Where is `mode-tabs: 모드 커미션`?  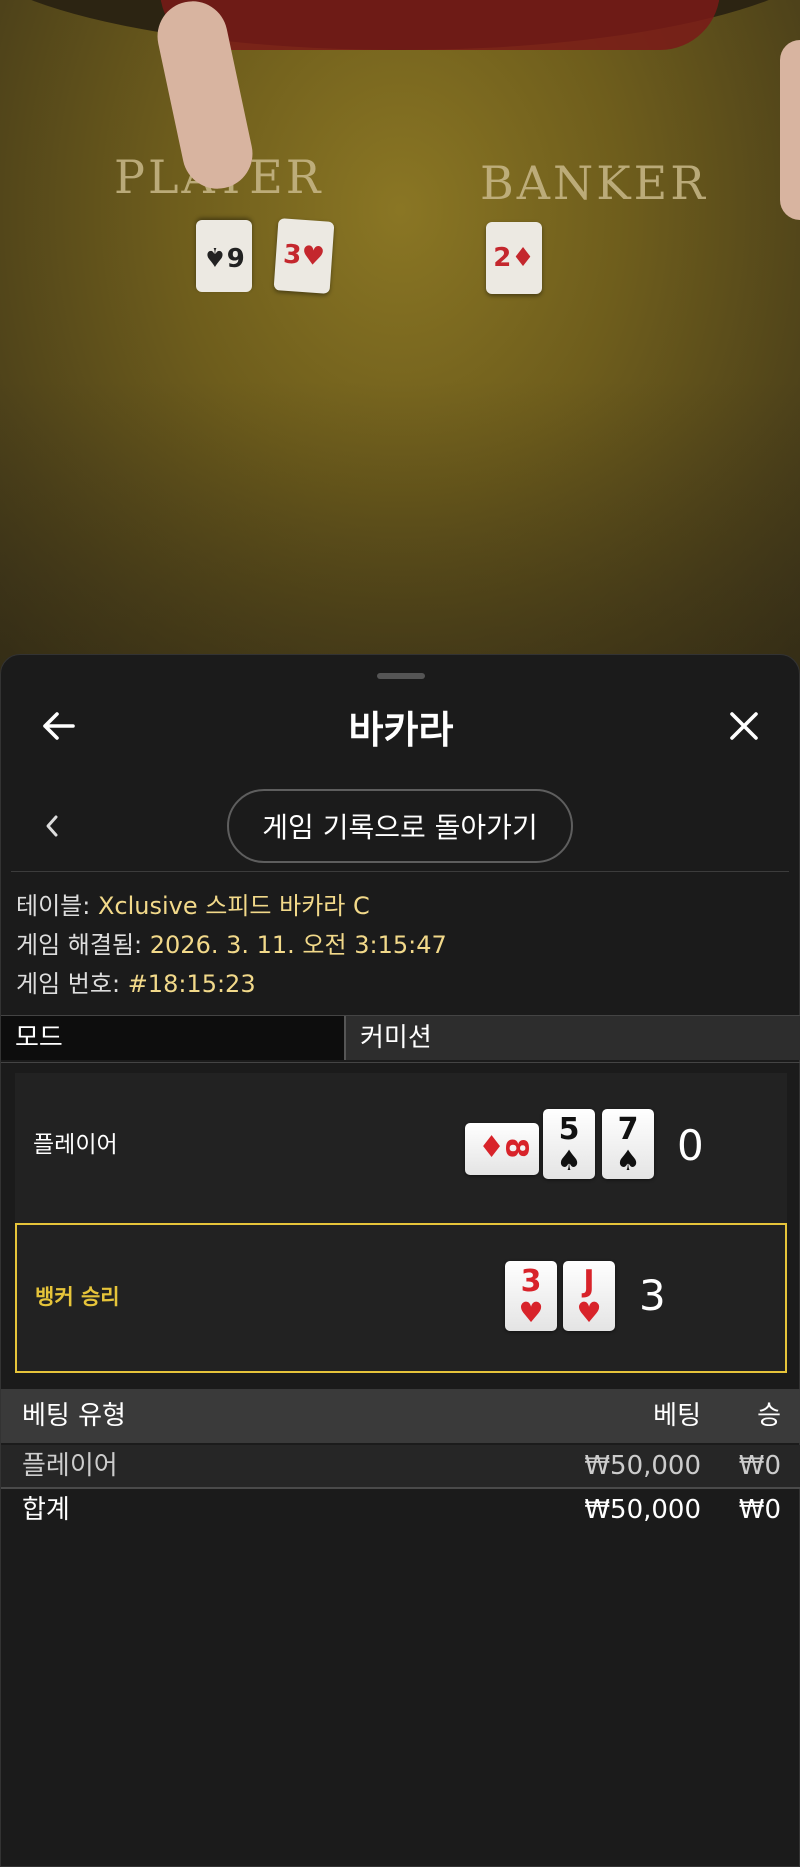 mode-tabs: 모드 커미션 is located at coordinates (400, 1039).